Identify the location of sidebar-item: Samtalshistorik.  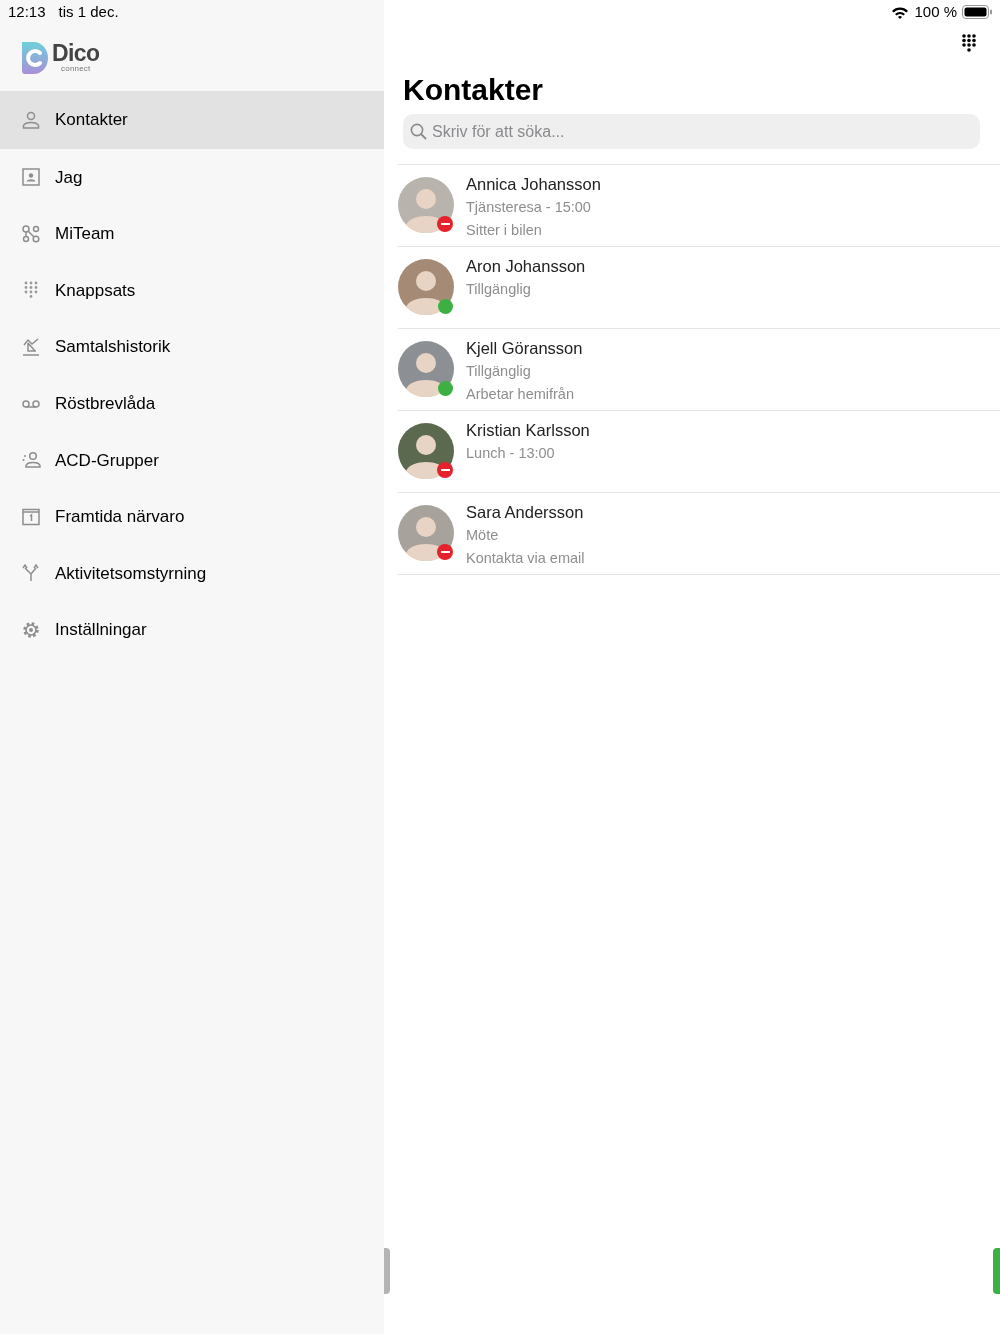
(192, 347).